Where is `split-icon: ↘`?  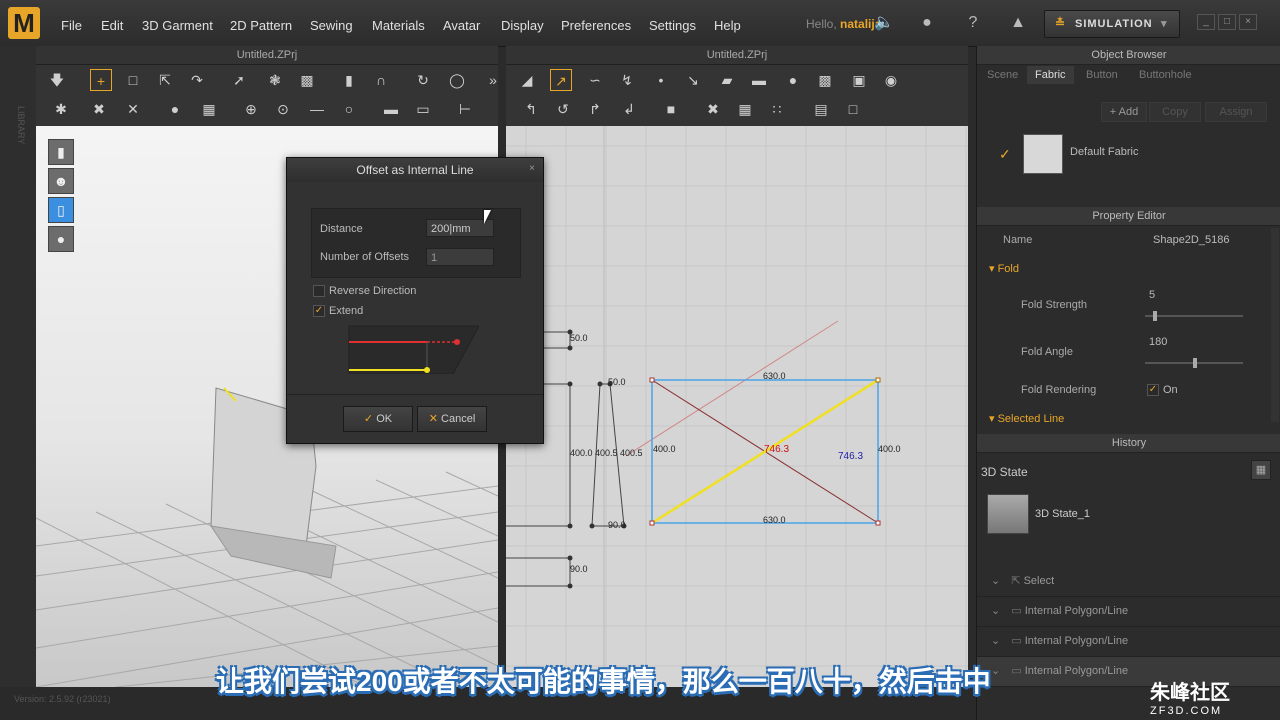
split-icon: ↘ is located at coordinates (693, 80).